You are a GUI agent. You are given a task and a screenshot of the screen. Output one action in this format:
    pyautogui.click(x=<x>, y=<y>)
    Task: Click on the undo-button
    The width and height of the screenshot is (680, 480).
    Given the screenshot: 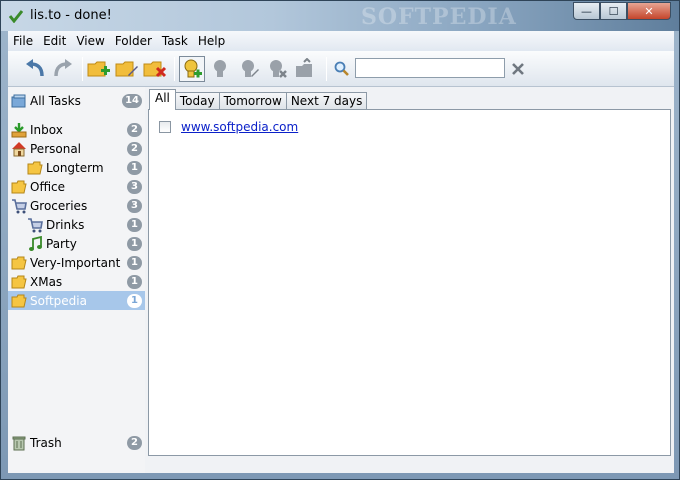 What is the action you would take?
    pyautogui.click(x=35, y=69)
    